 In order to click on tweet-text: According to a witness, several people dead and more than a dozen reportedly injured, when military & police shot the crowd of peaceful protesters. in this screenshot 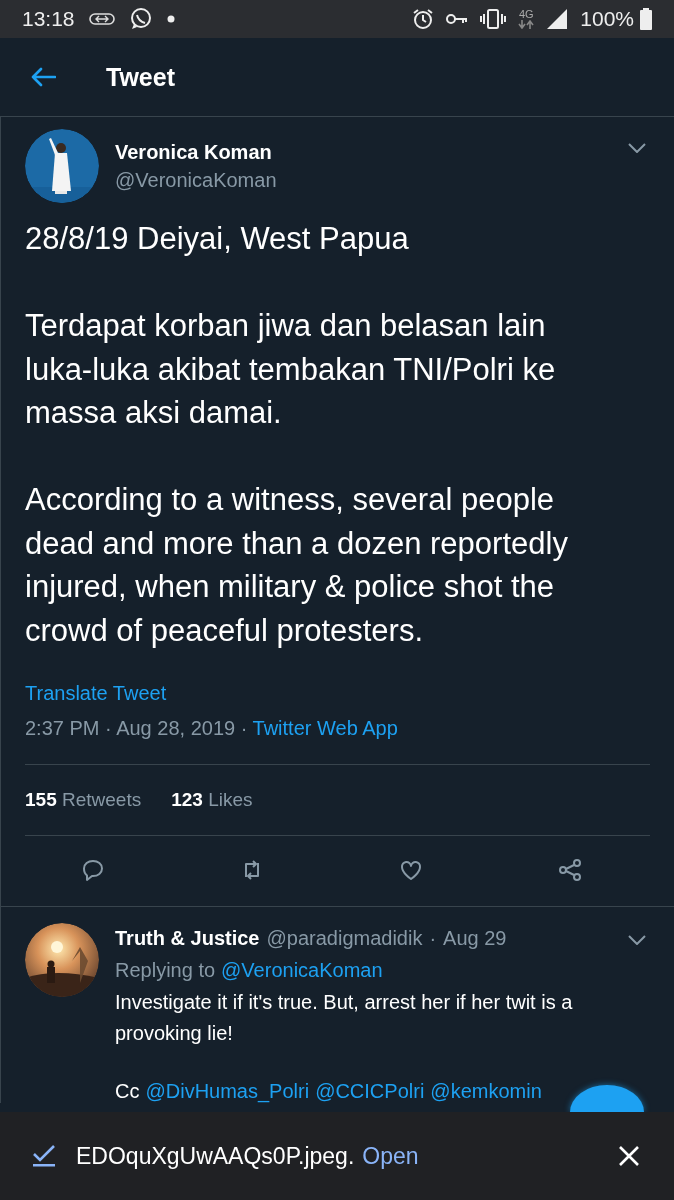, I will do `click(297, 565)`.